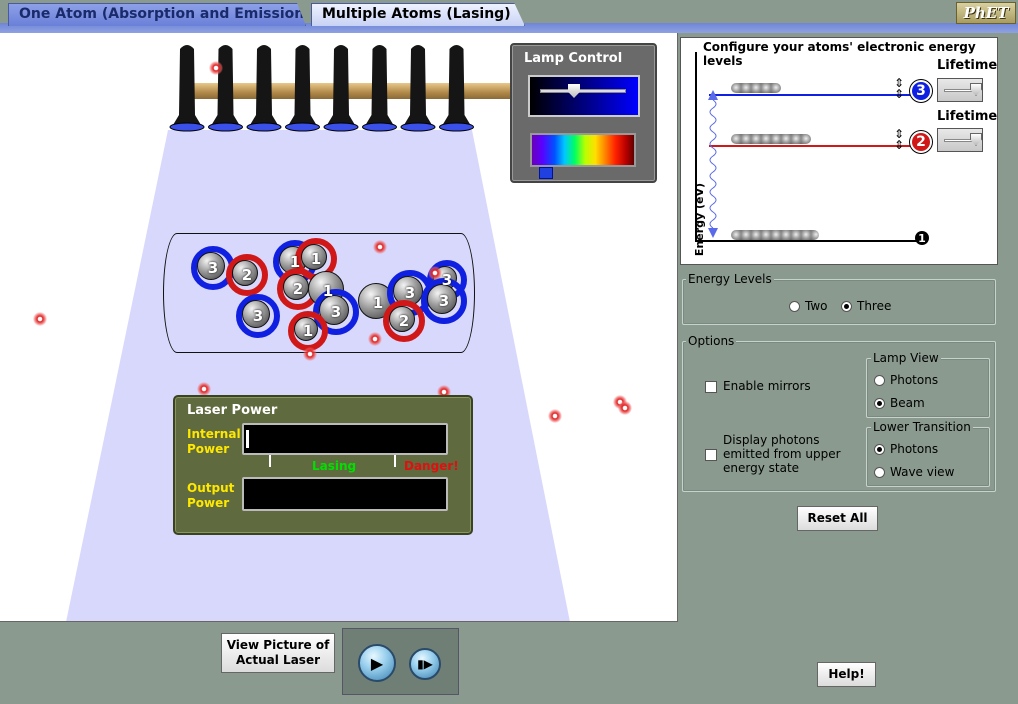 The width and height of the screenshot is (1018, 704). I want to click on lasing-tick, so click(270, 461).